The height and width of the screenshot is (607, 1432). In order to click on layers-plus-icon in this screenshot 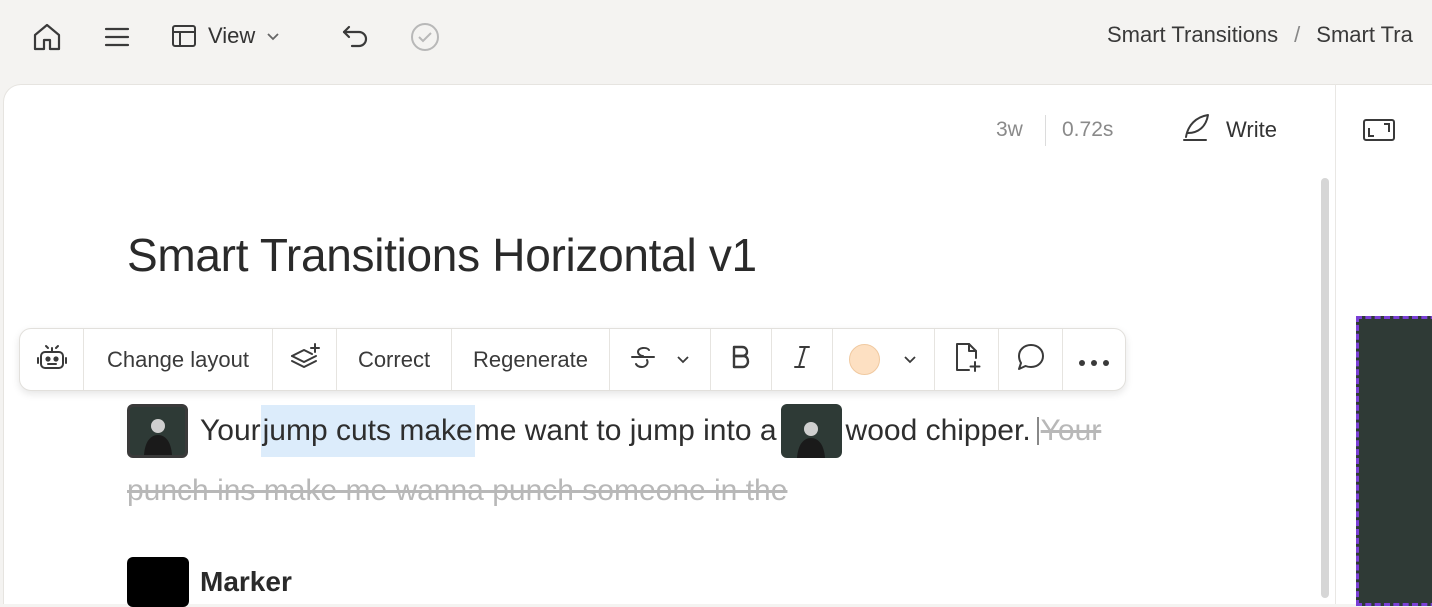, I will do `click(305, 360)`.